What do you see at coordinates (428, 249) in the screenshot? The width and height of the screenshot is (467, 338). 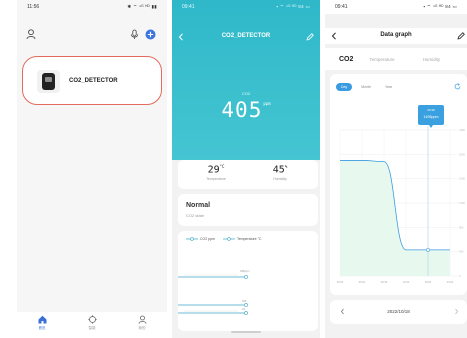 I see `data-point` at bounding box center [428, 249].